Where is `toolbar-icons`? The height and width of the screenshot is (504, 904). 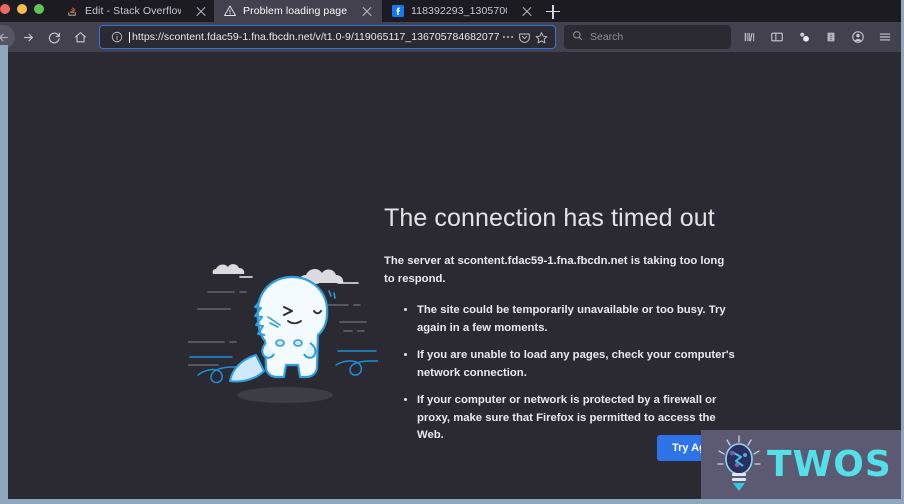 toolbar-icons is located at coordinates (817, 37).